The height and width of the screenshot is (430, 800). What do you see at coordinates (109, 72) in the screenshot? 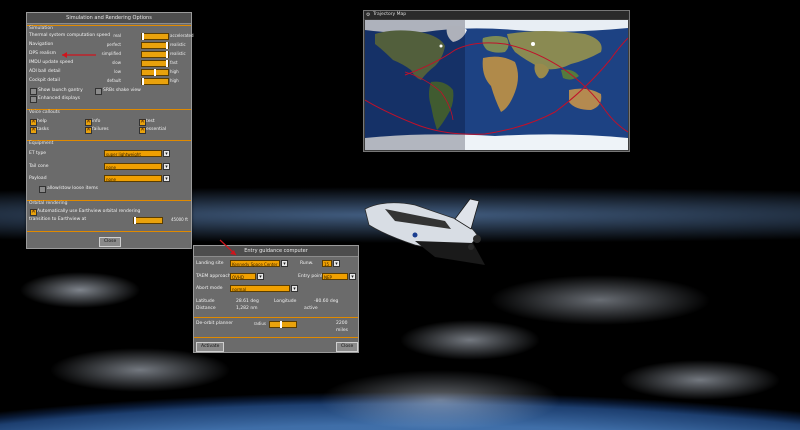
I see `option-row: ADI ball detail low high` at bounding box center [109, 72].